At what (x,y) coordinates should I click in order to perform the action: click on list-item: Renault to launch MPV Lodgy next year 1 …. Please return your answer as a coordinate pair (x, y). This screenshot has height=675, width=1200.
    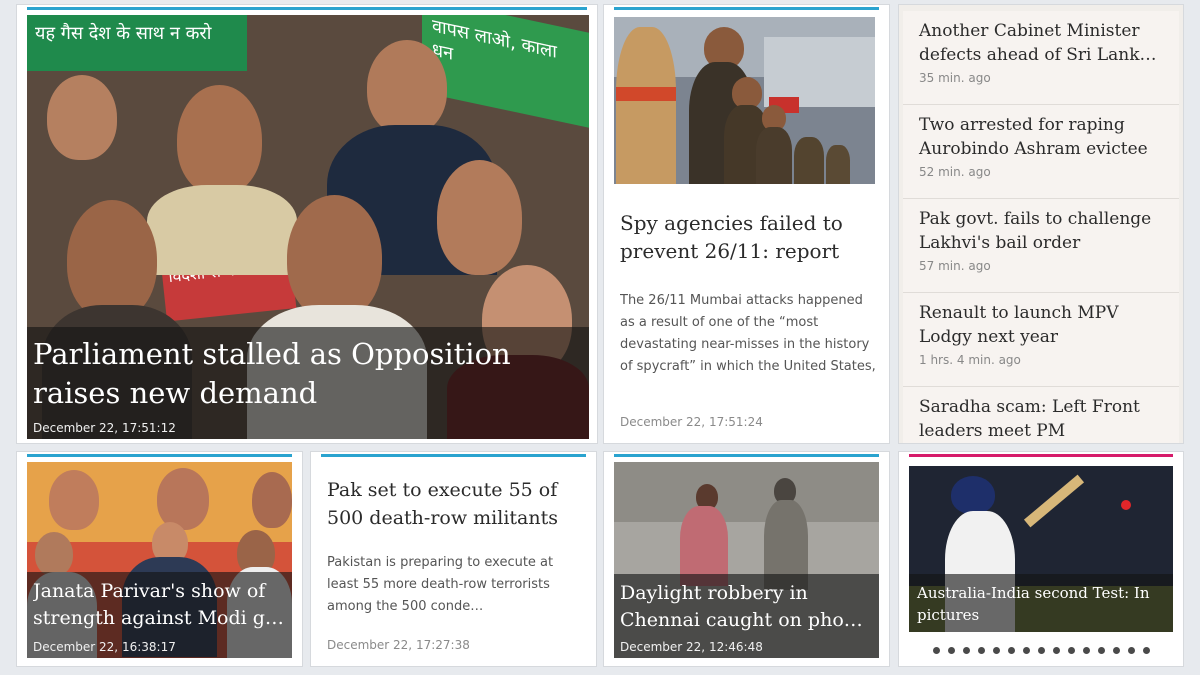
    Looking at the image, I should click on (1041, 340).